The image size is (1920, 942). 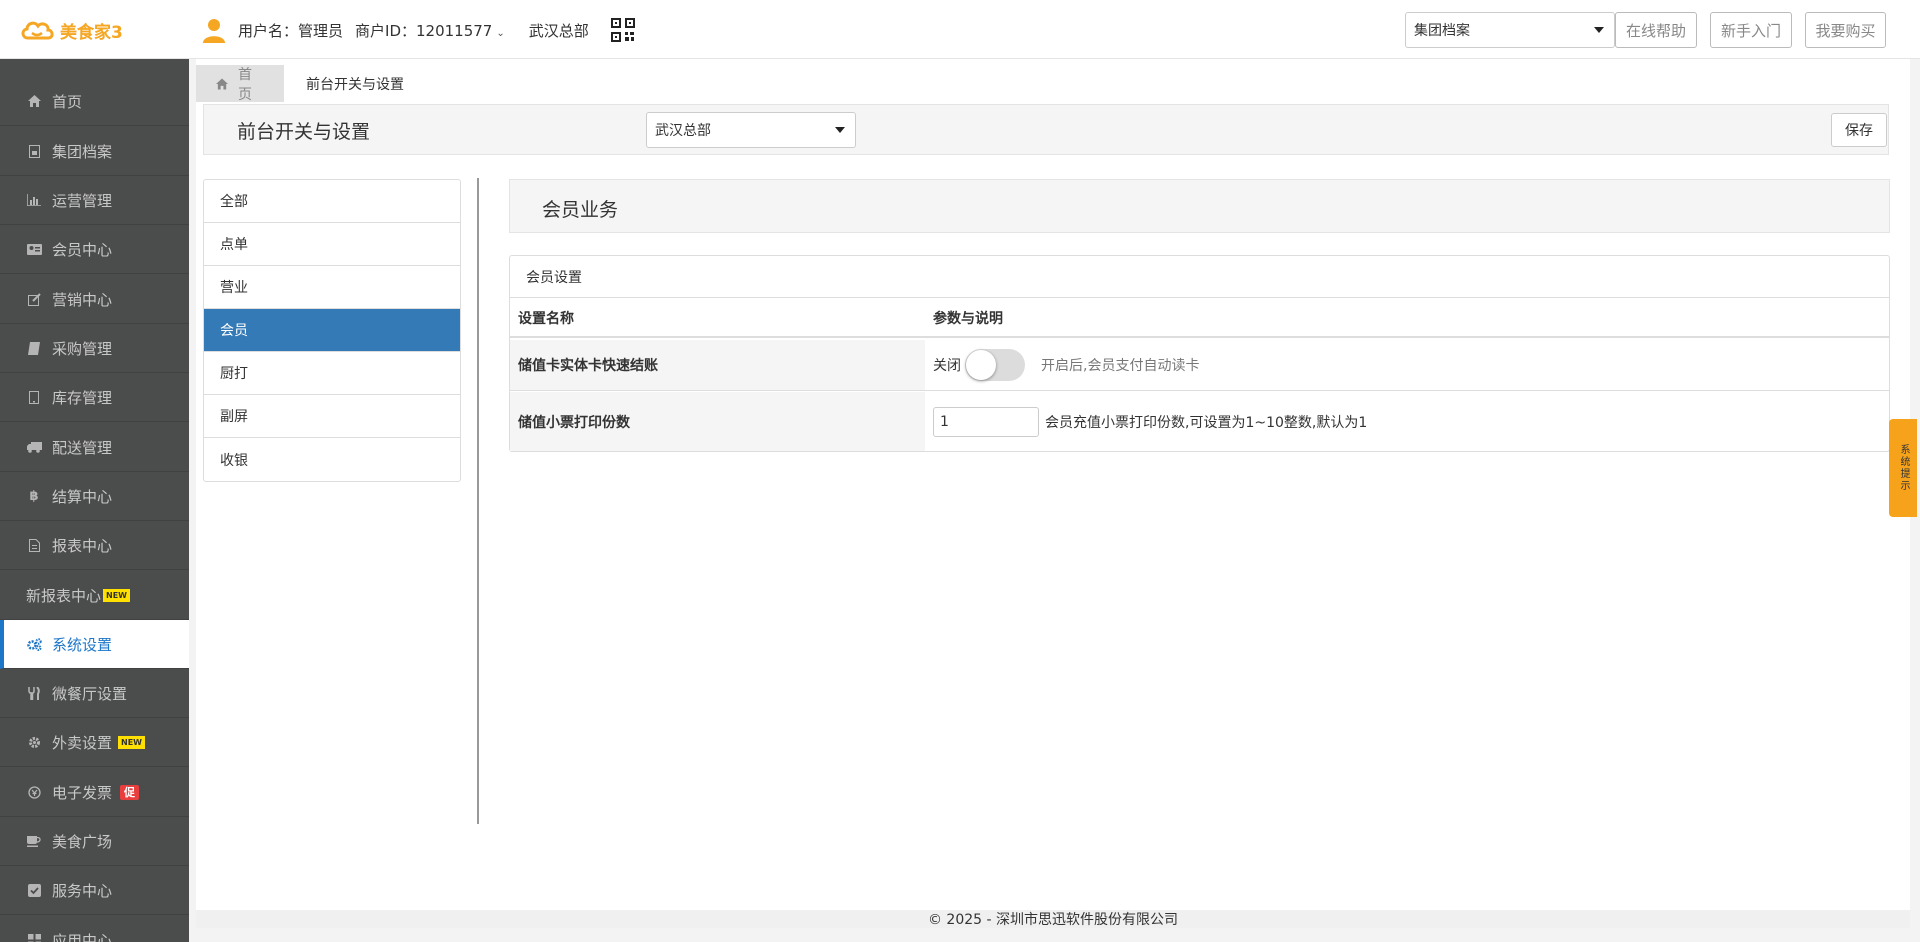 I want to click on sidebar-item-group-archive: 集团档案, so click(x=94, y=151).